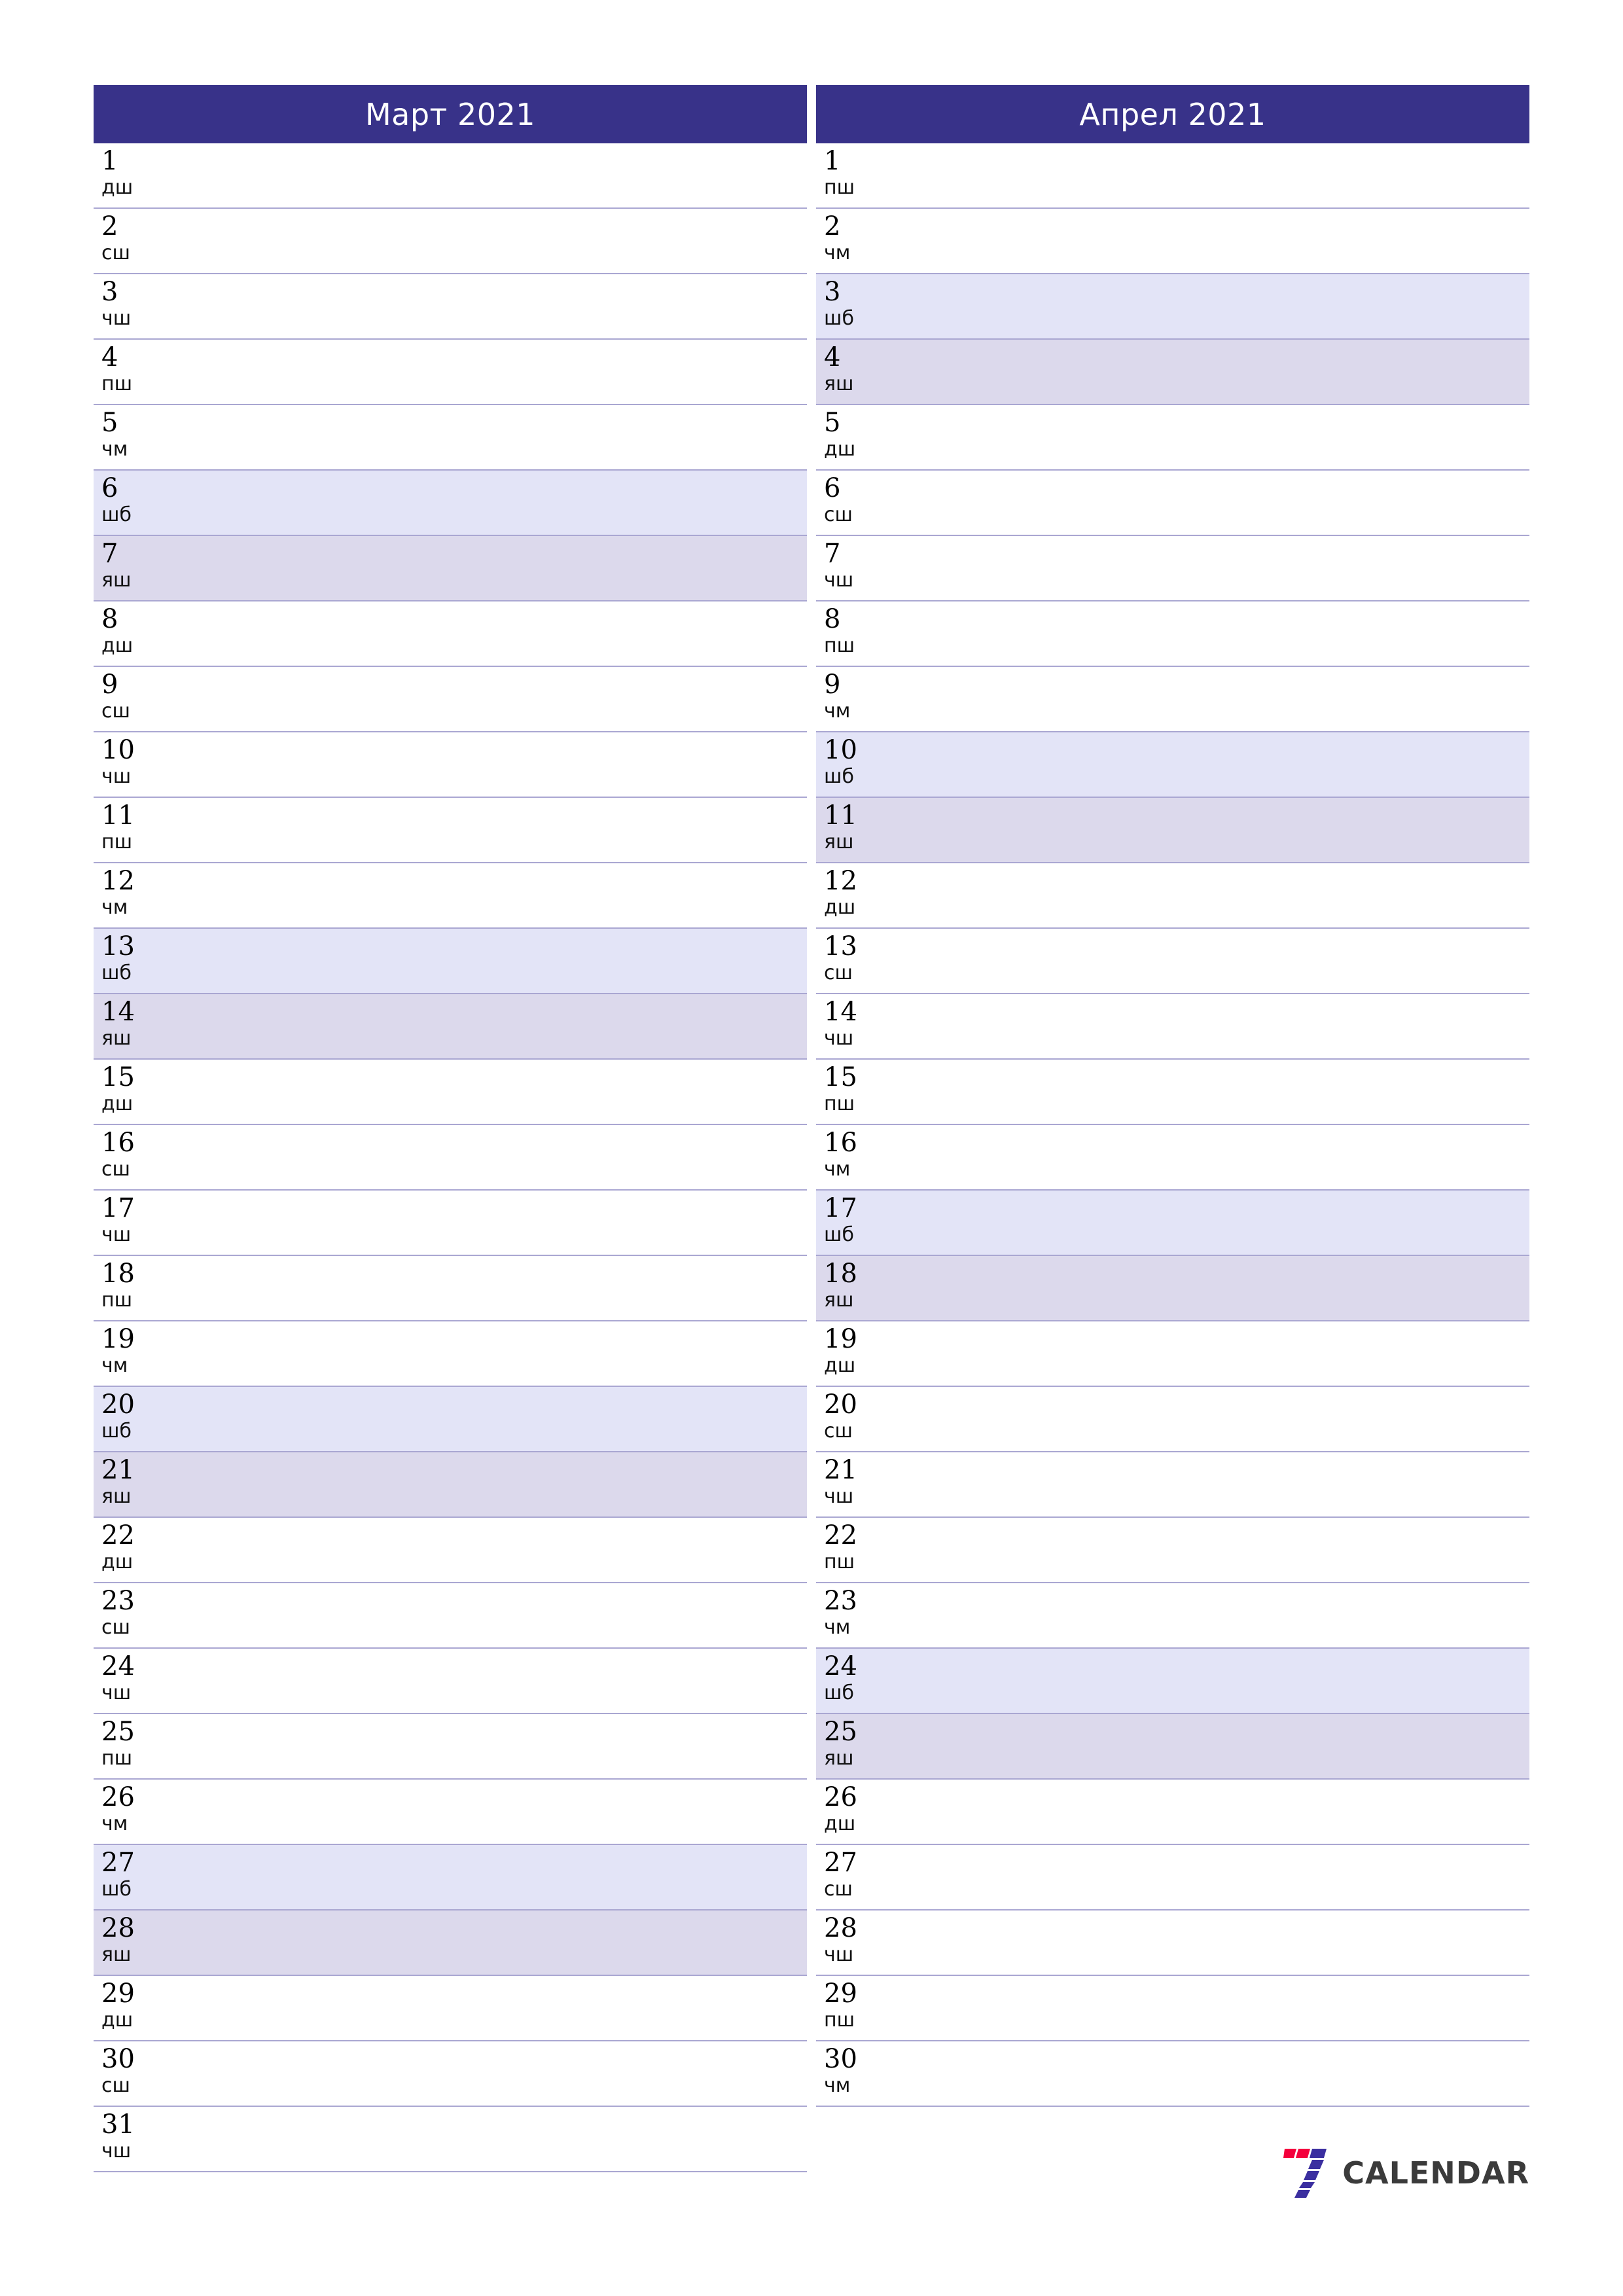 This screenshot has height=2296, width=1623. I want to click on day-row: 28 чш, so click(1172, 1943).